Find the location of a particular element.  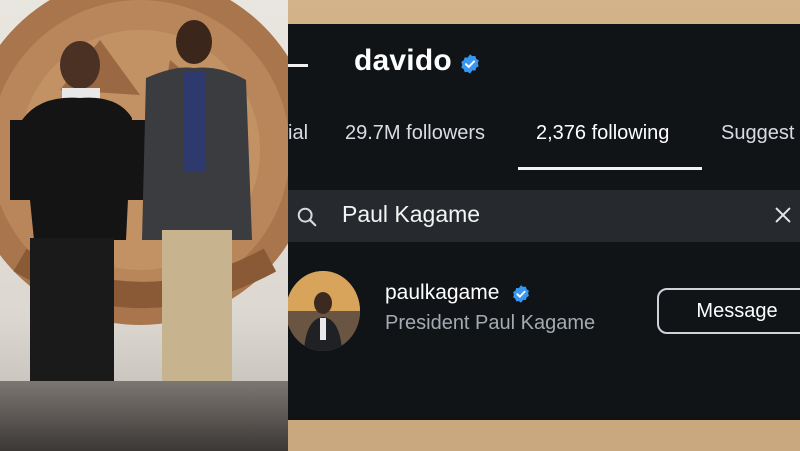

avatar-image is located at coordinates (324, 311).